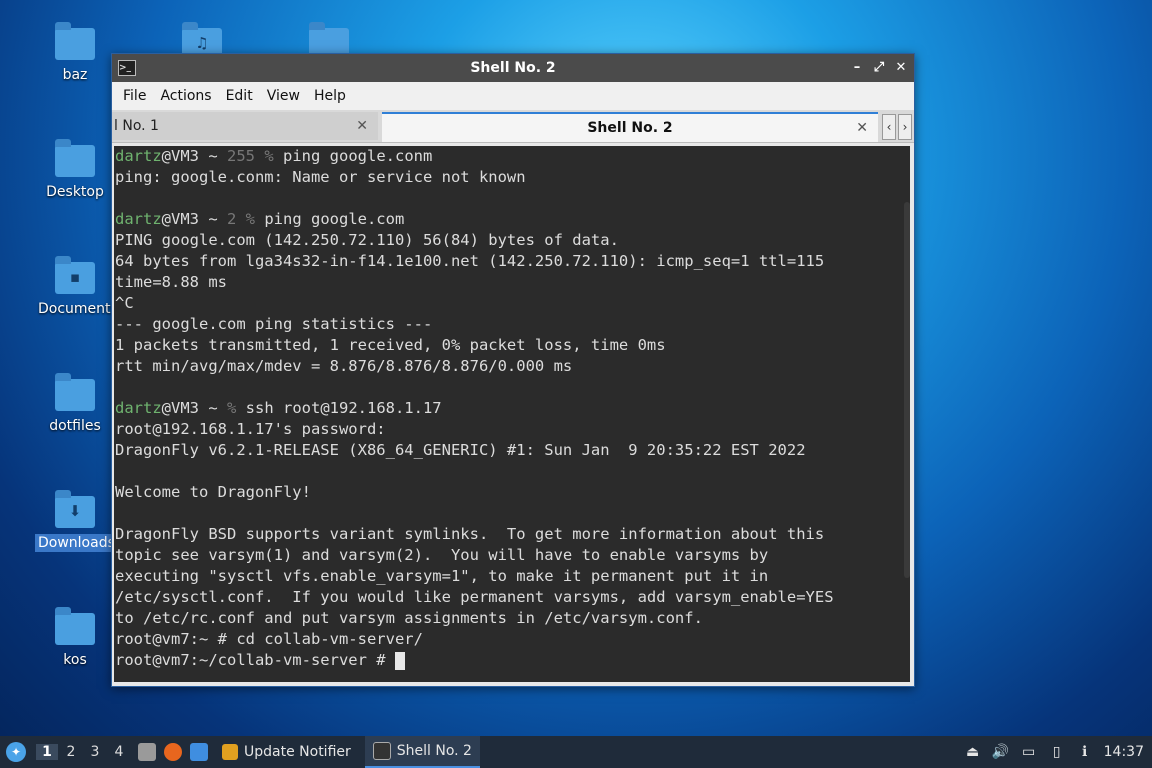 The width and height of the screenshot is (1152, 768). I want to click on terminal-line: dartz@VM3 ~ 2 % ping google.com, so click(260, 219).